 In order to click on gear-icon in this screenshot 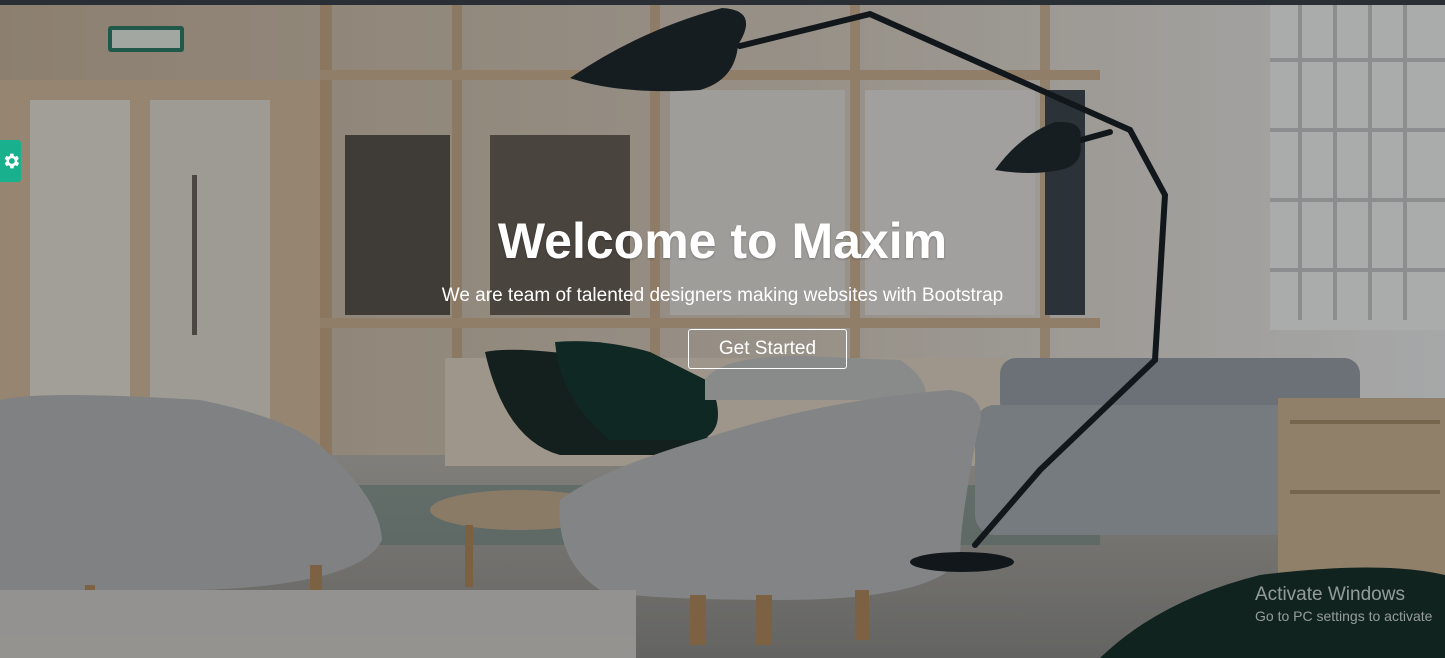, I will do `click(11, 161)`.